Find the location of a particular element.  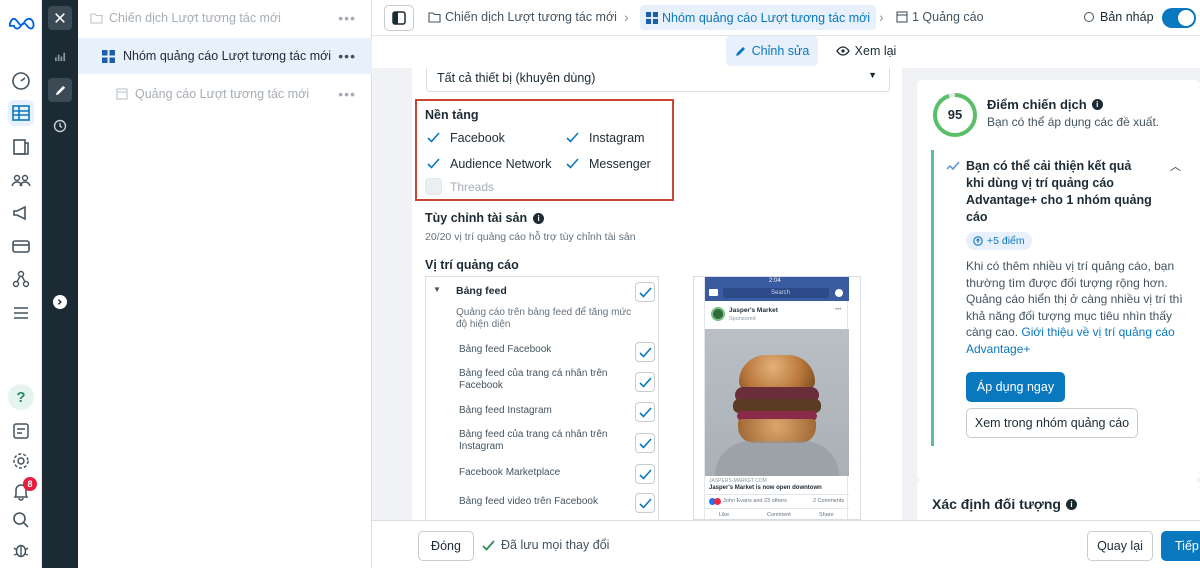

feeds-group-checkbox is located at coordinates (645, 292).